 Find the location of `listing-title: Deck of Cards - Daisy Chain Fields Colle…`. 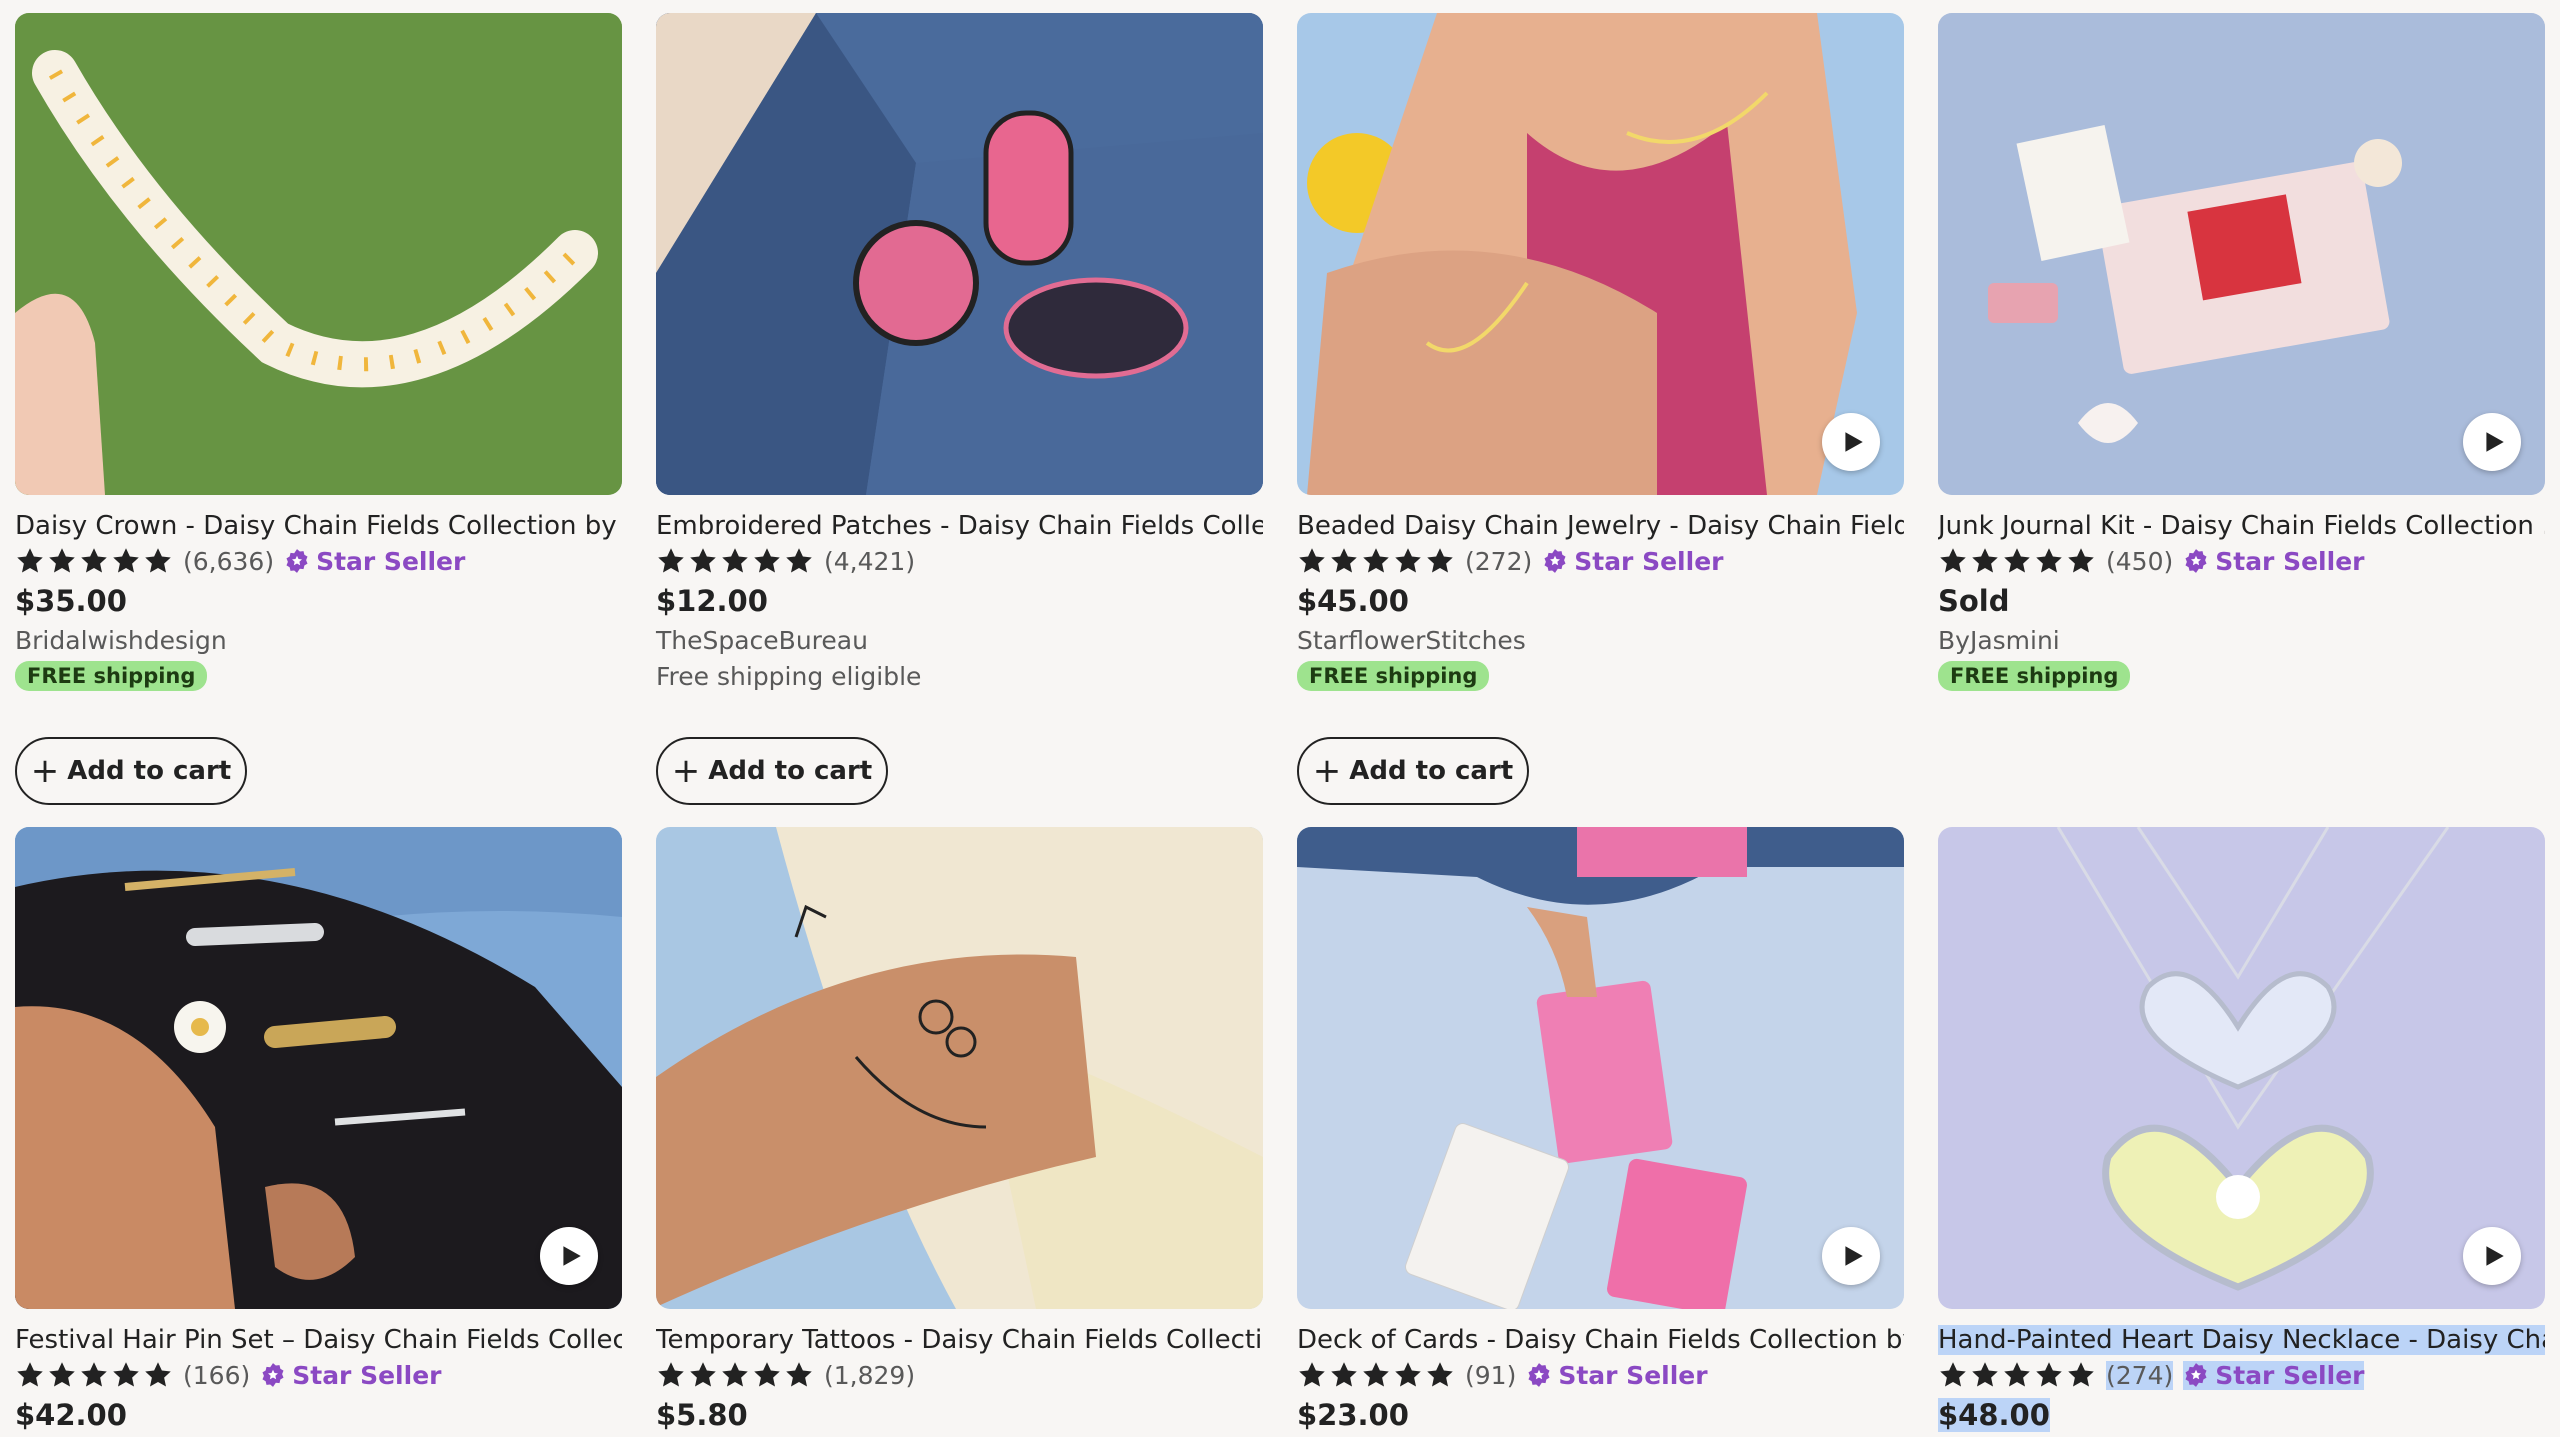

listing-title: Deck of Cards - Daisy Chain Fields Colle… is located at coordinates (1600, 1340).